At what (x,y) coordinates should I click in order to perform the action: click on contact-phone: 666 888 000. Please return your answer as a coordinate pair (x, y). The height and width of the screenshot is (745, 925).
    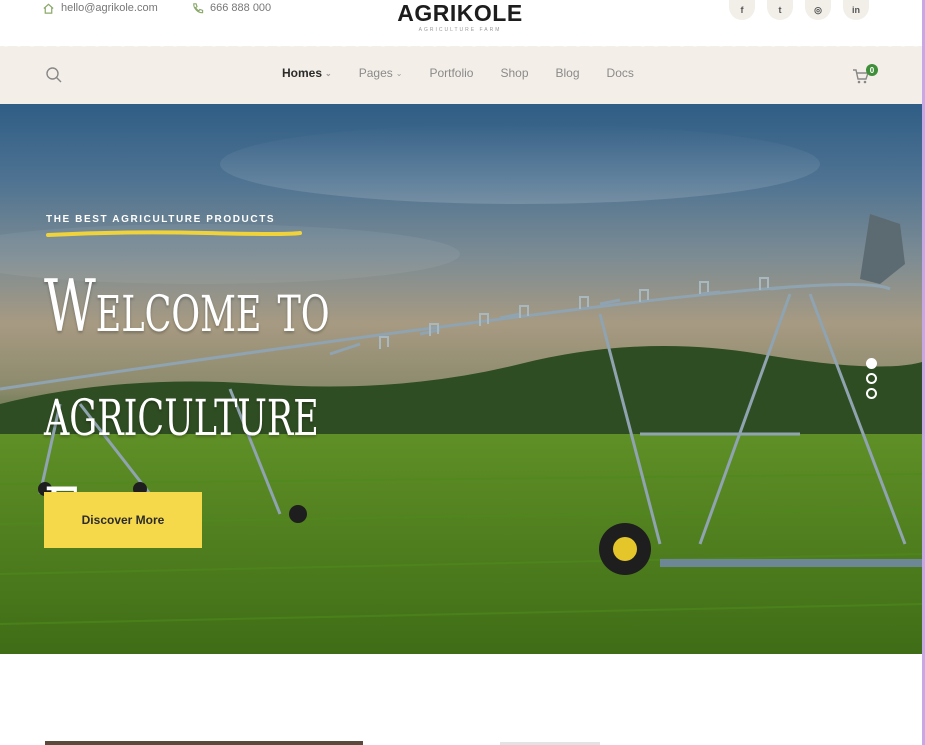
    Looking at the image, I should click on (231, 8).